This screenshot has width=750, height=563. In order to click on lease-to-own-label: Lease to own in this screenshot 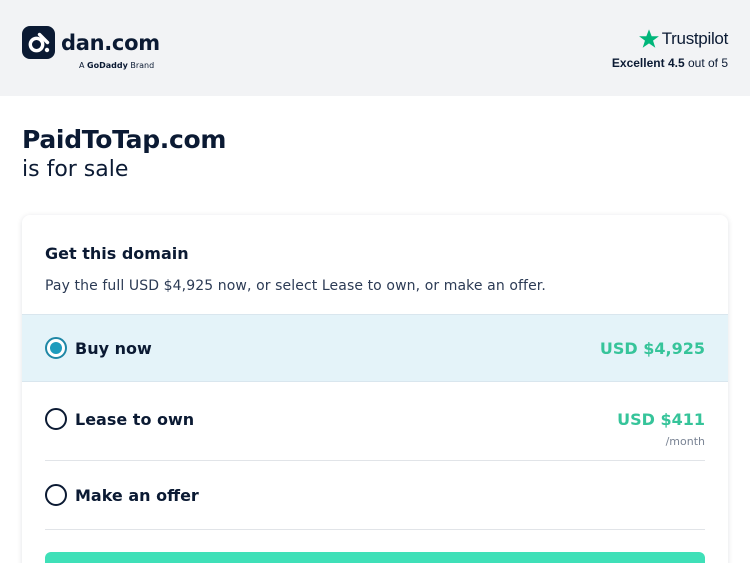, I will do `click(135, 419)`.